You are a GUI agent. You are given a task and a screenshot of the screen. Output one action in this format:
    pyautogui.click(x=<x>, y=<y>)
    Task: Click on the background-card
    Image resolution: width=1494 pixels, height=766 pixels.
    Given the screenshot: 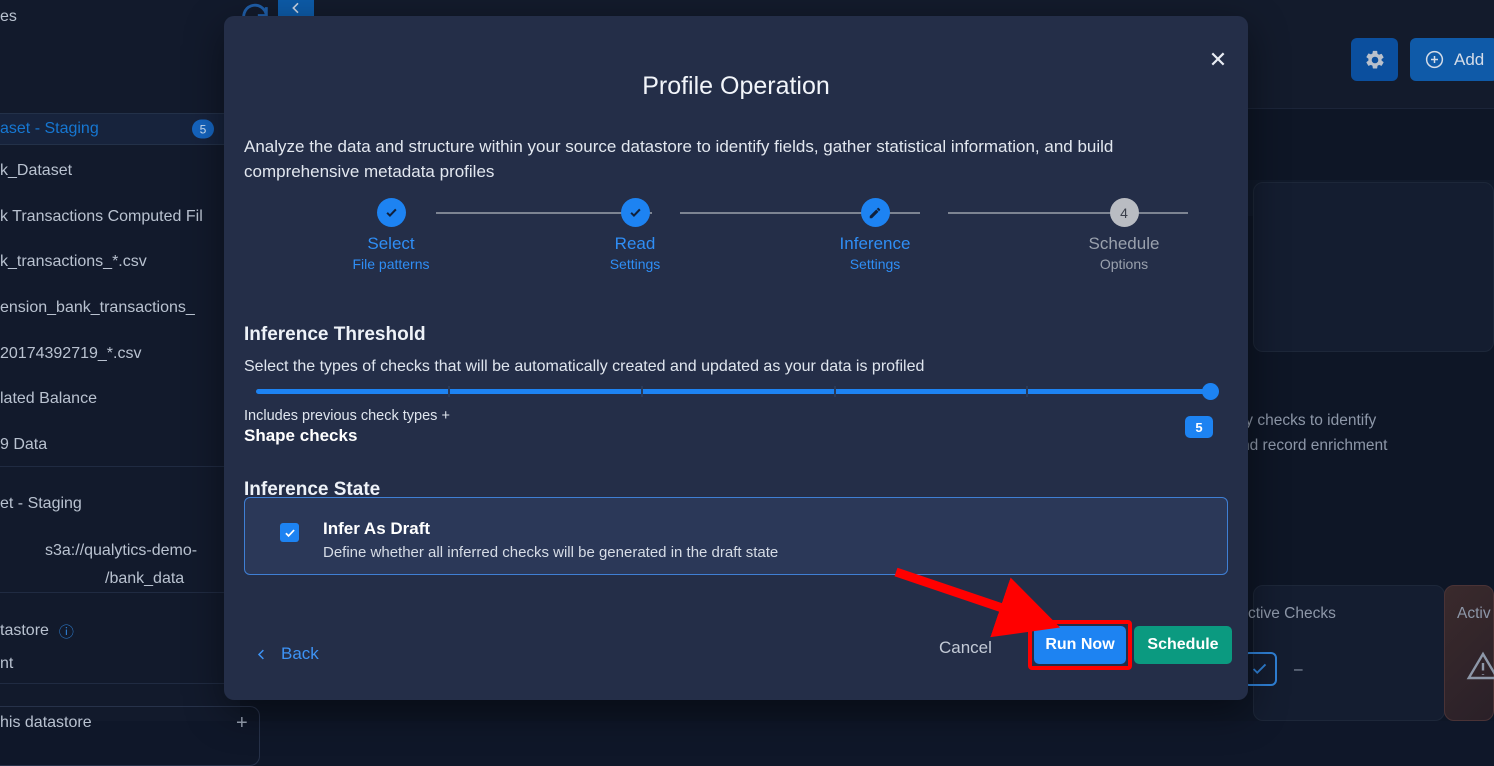 What is the action you would take?
    pyautogui.click(x=1373, y=267)
    